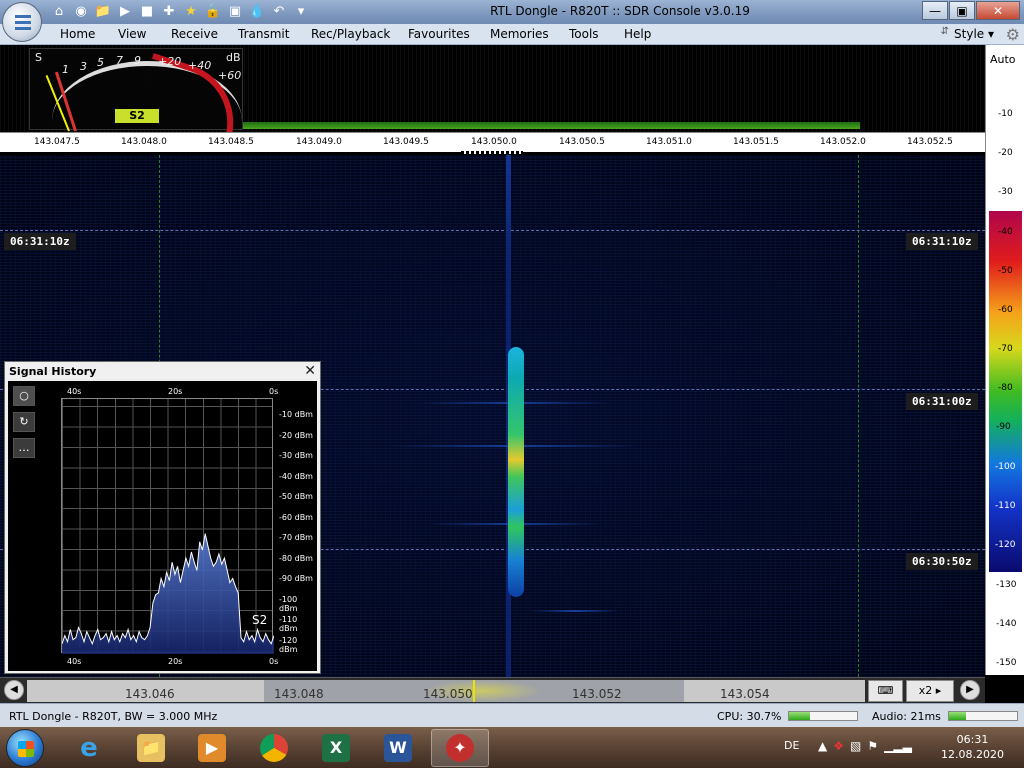  What do you see at coordinates (147, 12) in the screenshot?
I see `stop-icon: ■` at bounding box center [147, 12].